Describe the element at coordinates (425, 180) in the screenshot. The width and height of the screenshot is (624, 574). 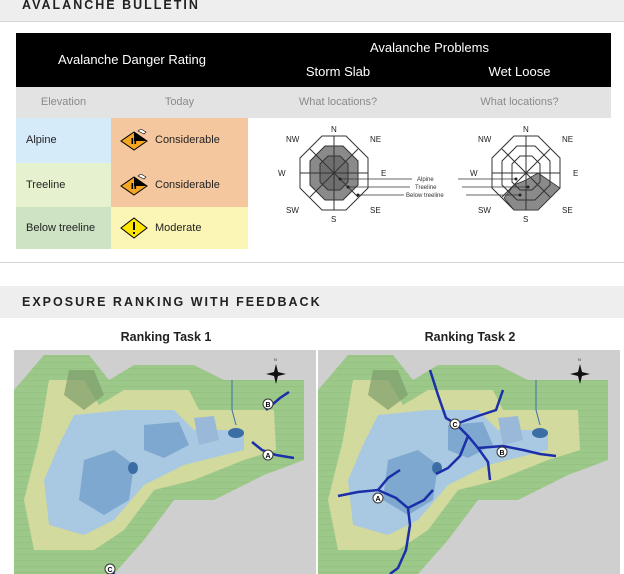
I see `legend-alpine: Alpine` at that location.